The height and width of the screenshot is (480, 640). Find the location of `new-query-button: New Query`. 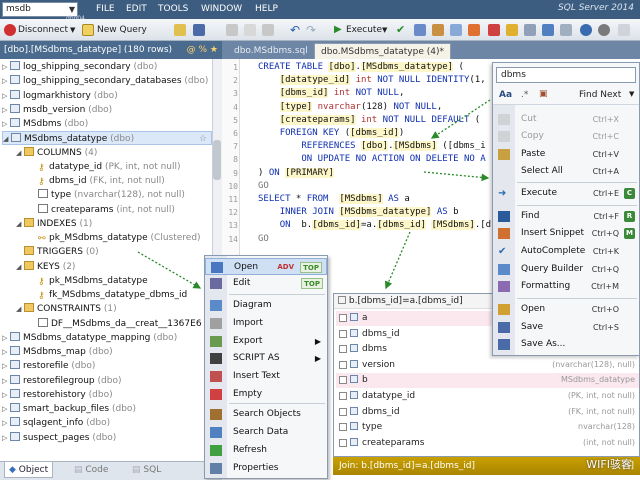

new-query-button: New Query is located at coordinates (122, 30).